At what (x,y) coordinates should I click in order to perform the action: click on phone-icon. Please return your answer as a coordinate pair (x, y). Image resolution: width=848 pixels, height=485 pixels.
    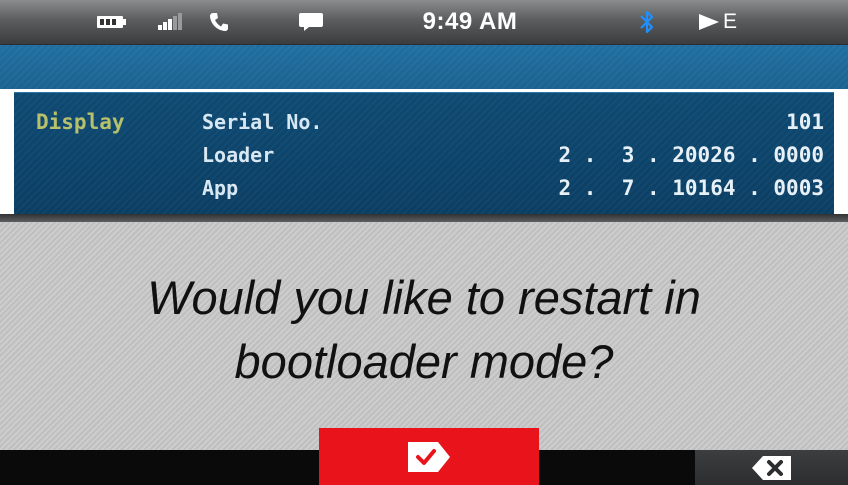
    Looking at the image, I should click on (219, 22).